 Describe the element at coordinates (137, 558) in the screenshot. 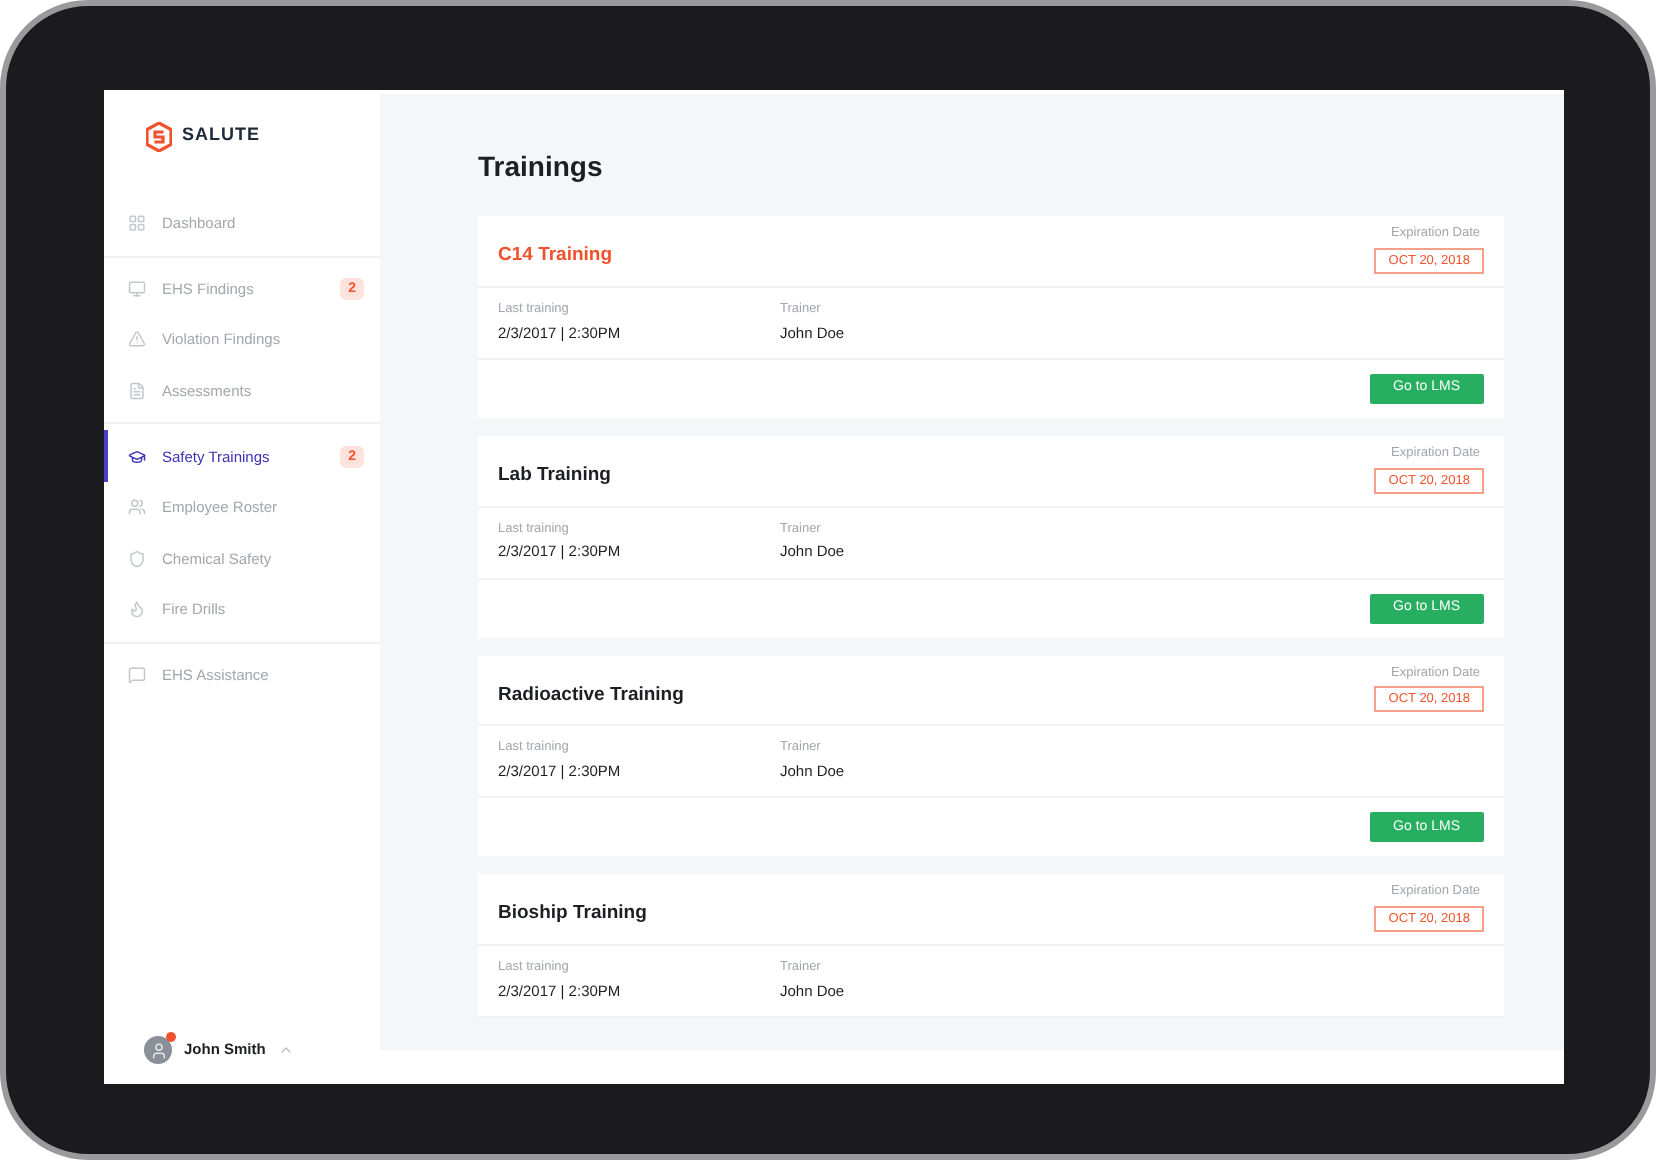

I see `shield-icon` at that location.